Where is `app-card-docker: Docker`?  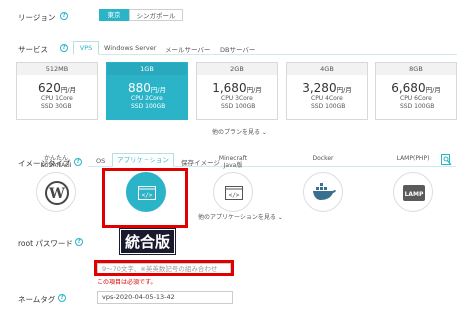
app-card-docker: Docker is located at coordinates (323, 183).